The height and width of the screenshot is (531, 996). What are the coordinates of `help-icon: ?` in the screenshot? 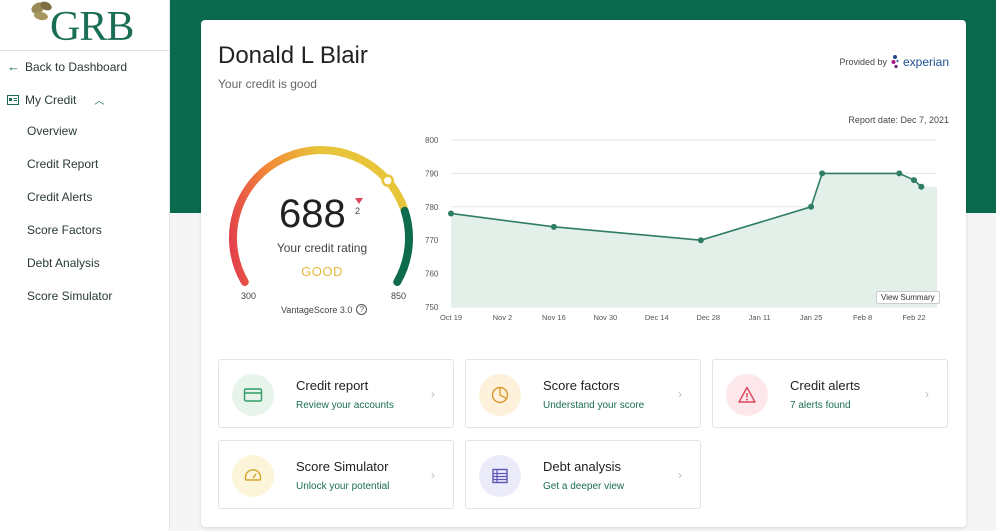 It's located at (362, 309).